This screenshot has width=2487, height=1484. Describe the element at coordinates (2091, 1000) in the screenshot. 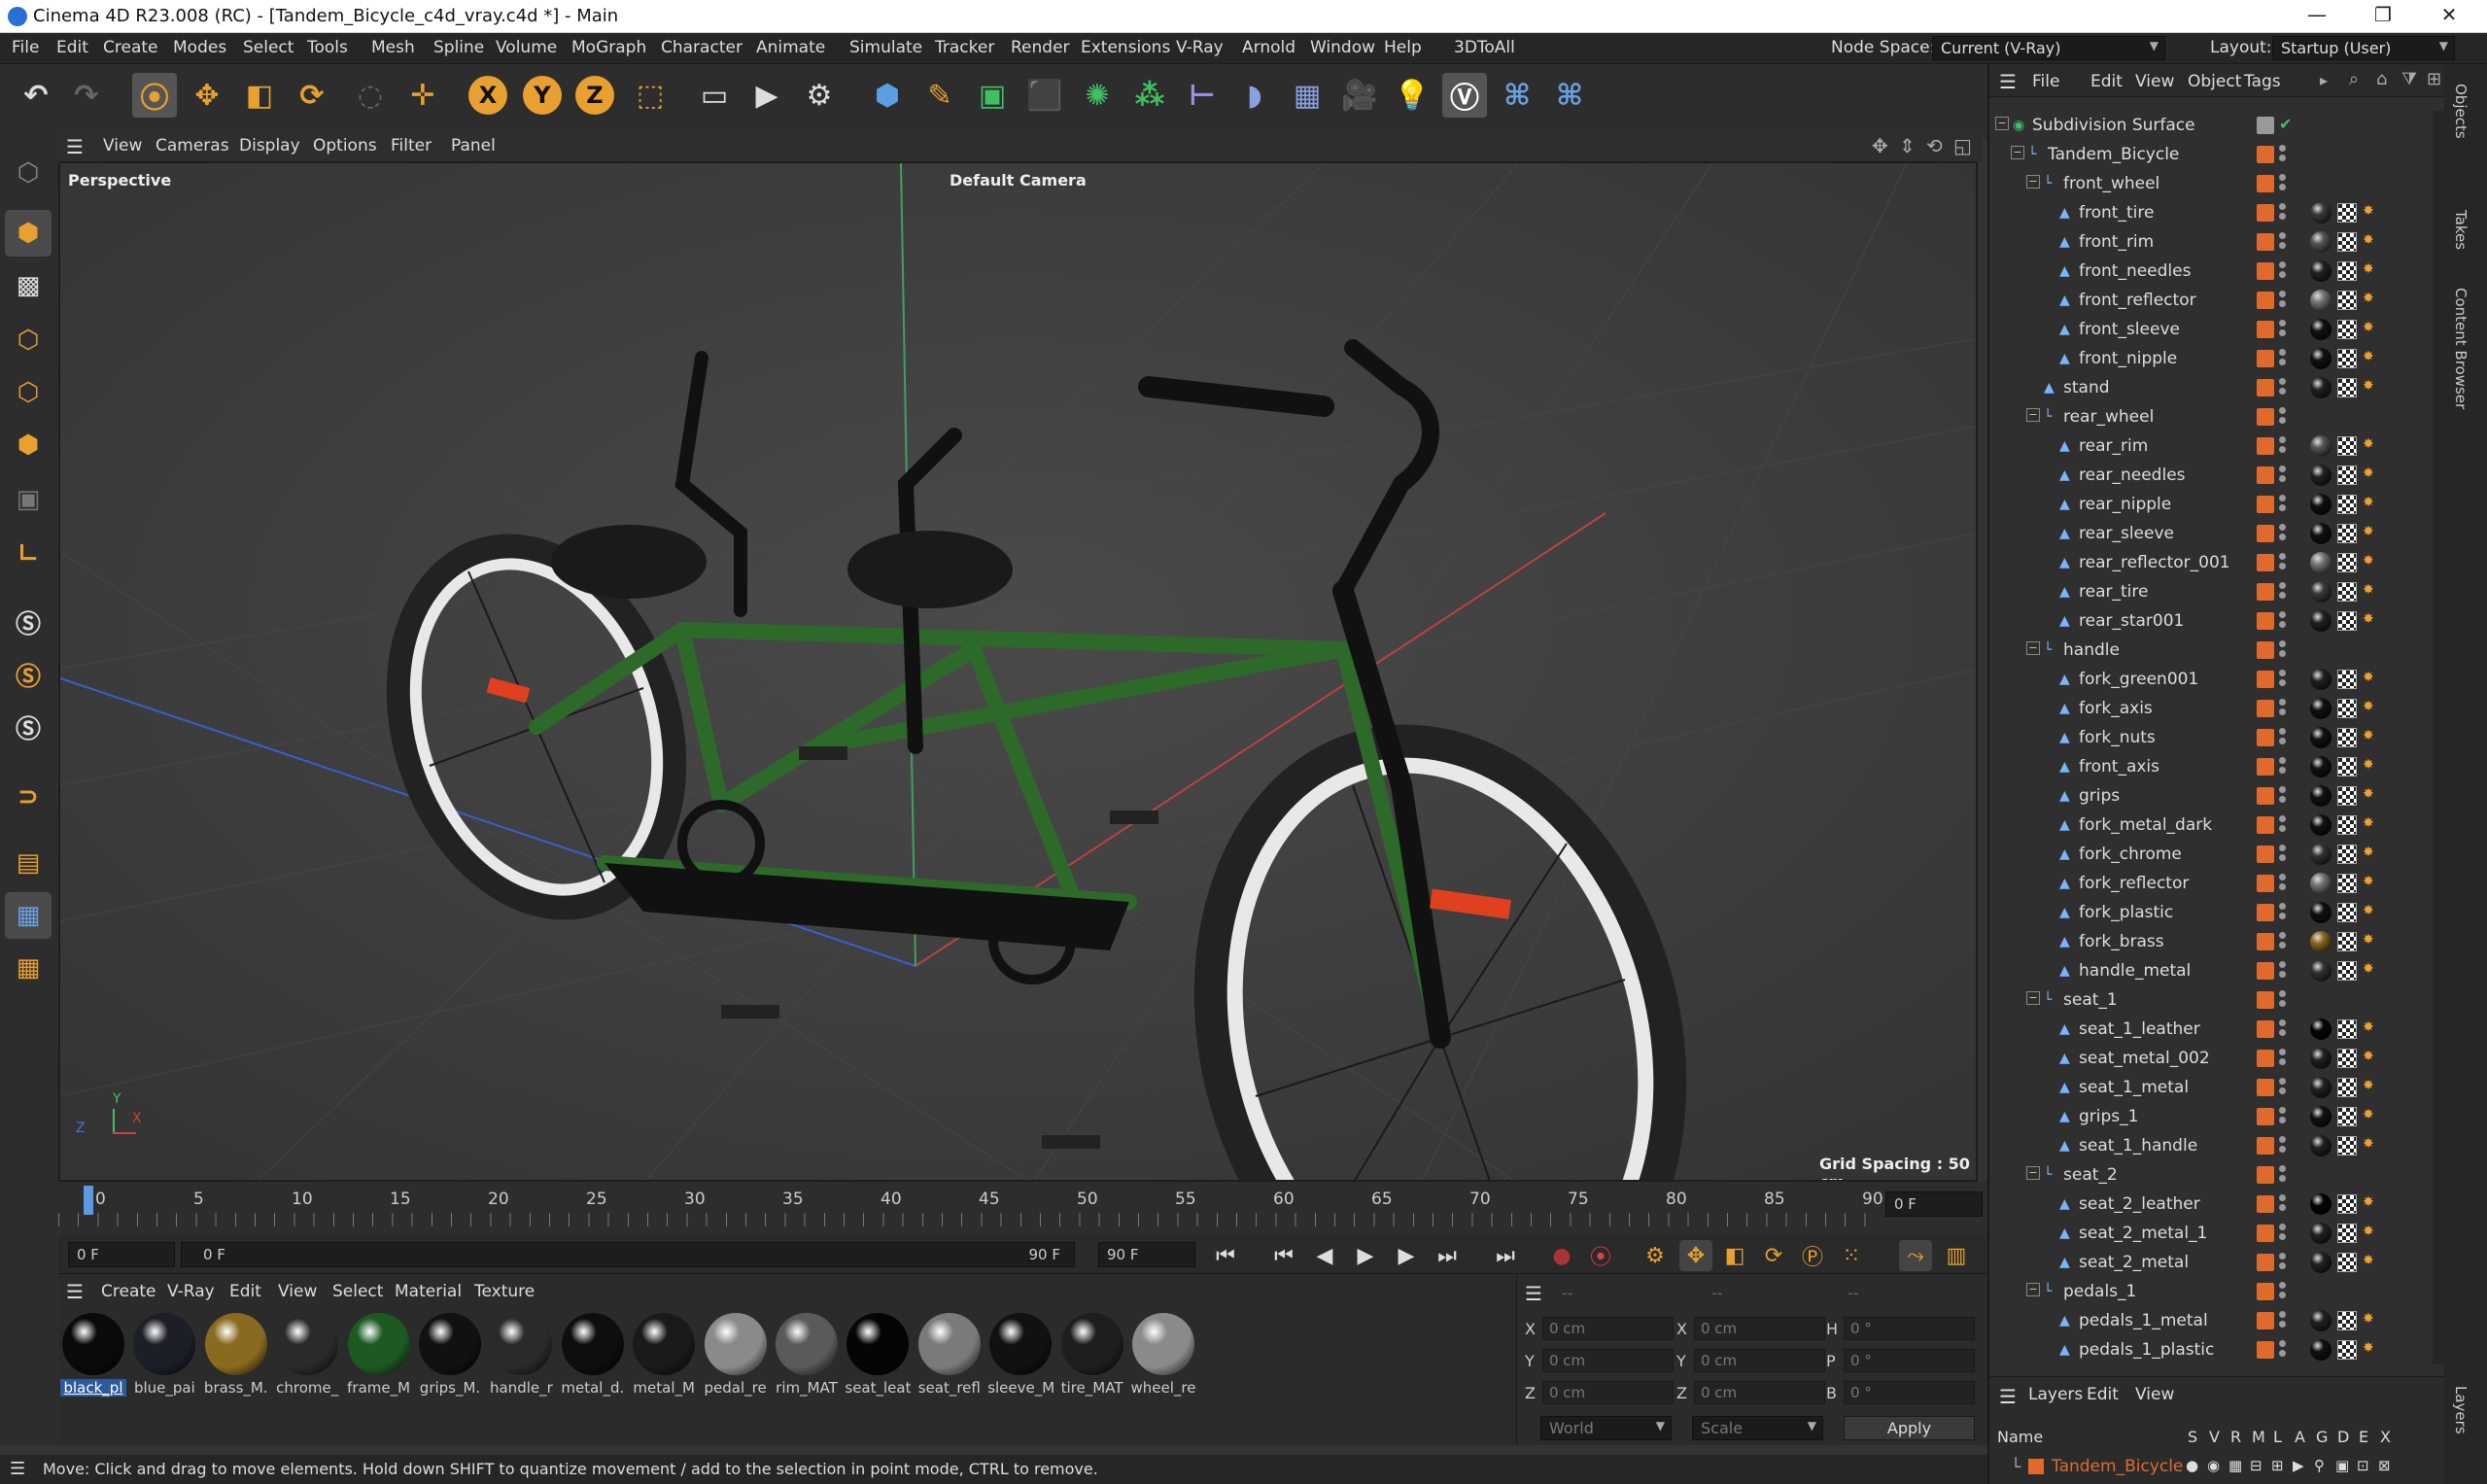

I see `object-name: seat_1` at that location.